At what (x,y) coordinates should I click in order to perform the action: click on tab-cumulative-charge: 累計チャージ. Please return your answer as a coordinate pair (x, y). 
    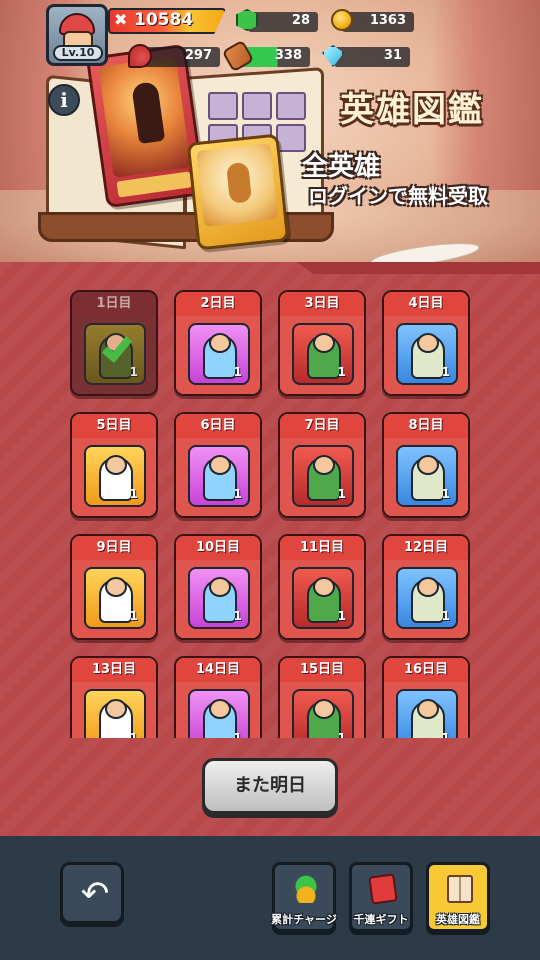
    Looking at the image, I should click on (304, 897).